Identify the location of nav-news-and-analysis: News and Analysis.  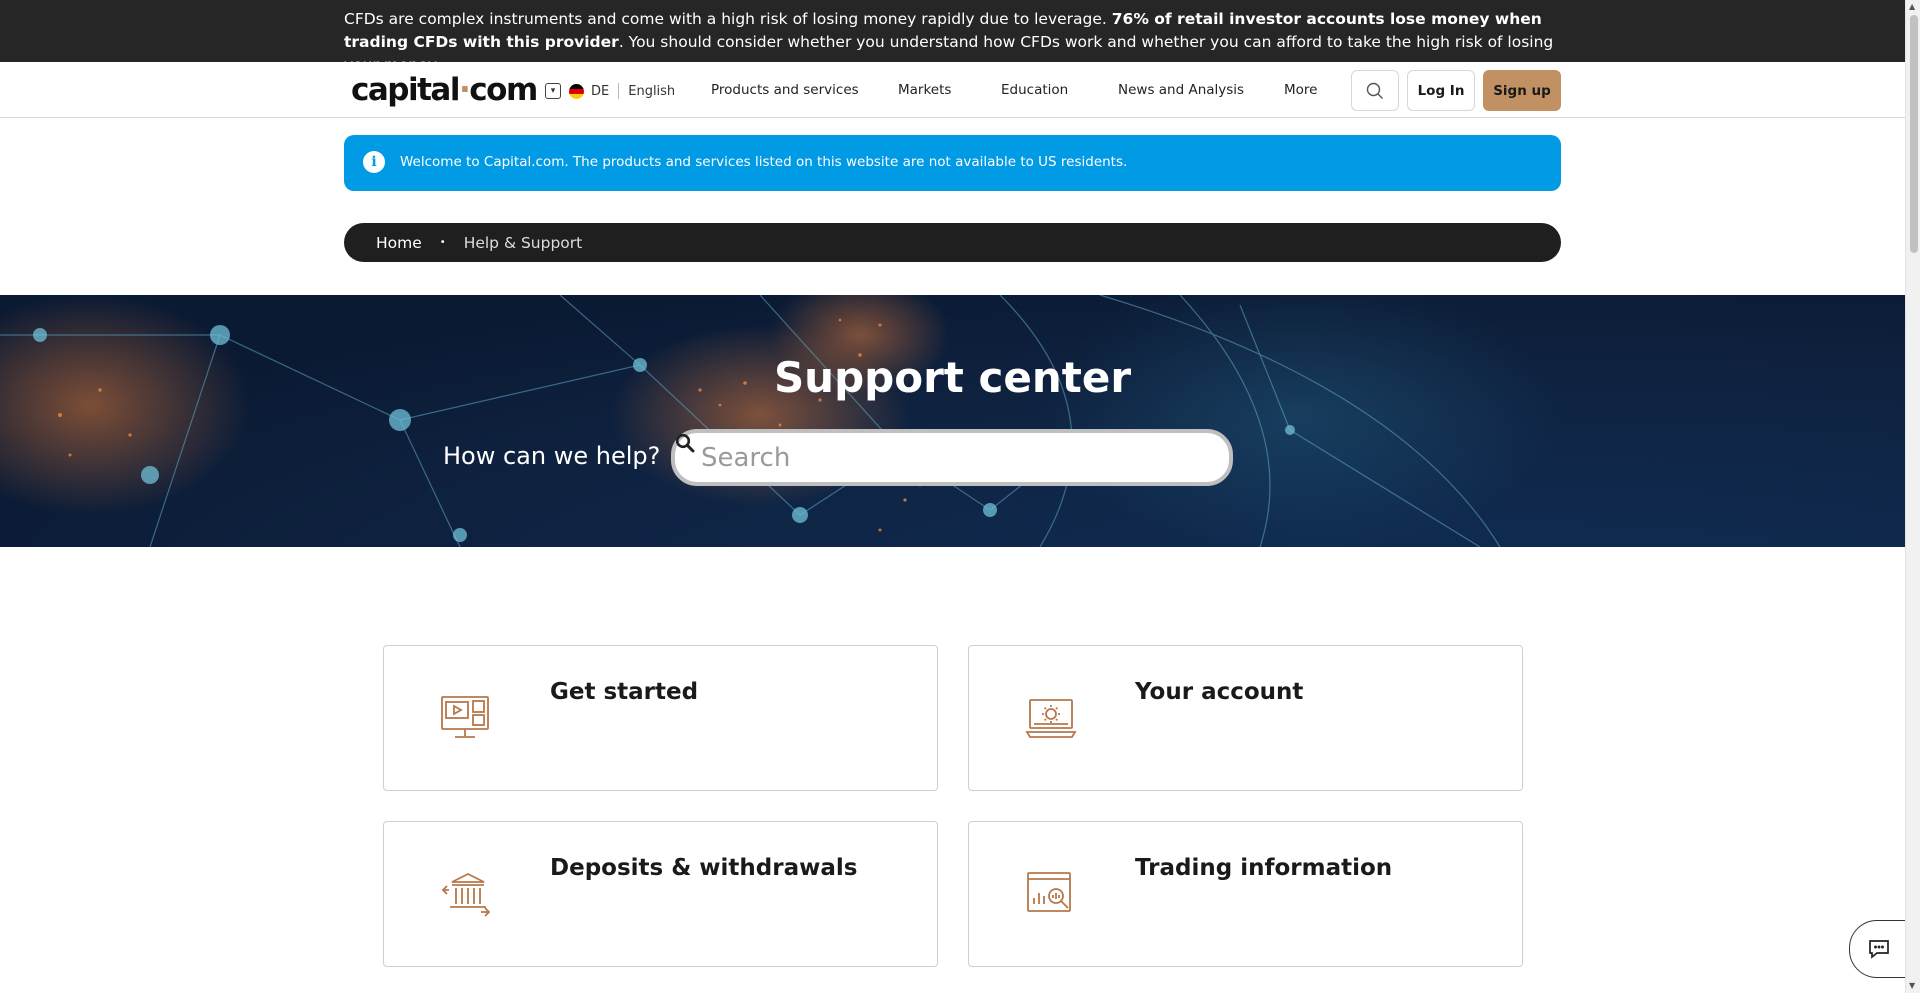
(1181, 90).